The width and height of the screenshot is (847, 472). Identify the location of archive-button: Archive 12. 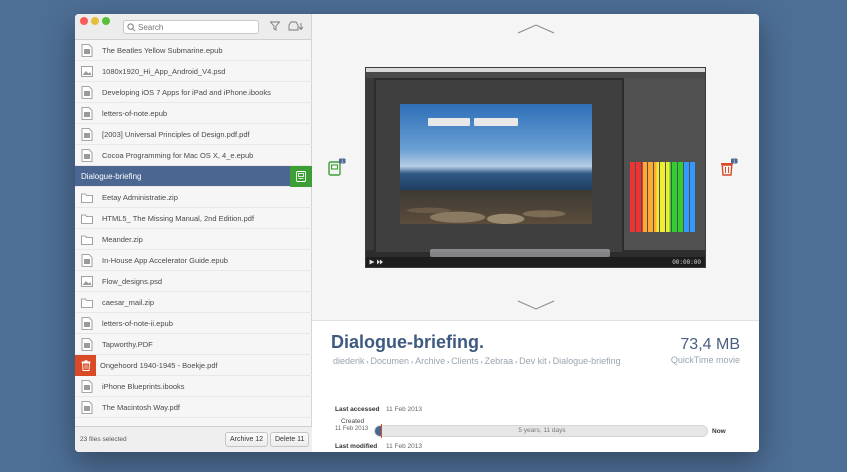
(247, 439).